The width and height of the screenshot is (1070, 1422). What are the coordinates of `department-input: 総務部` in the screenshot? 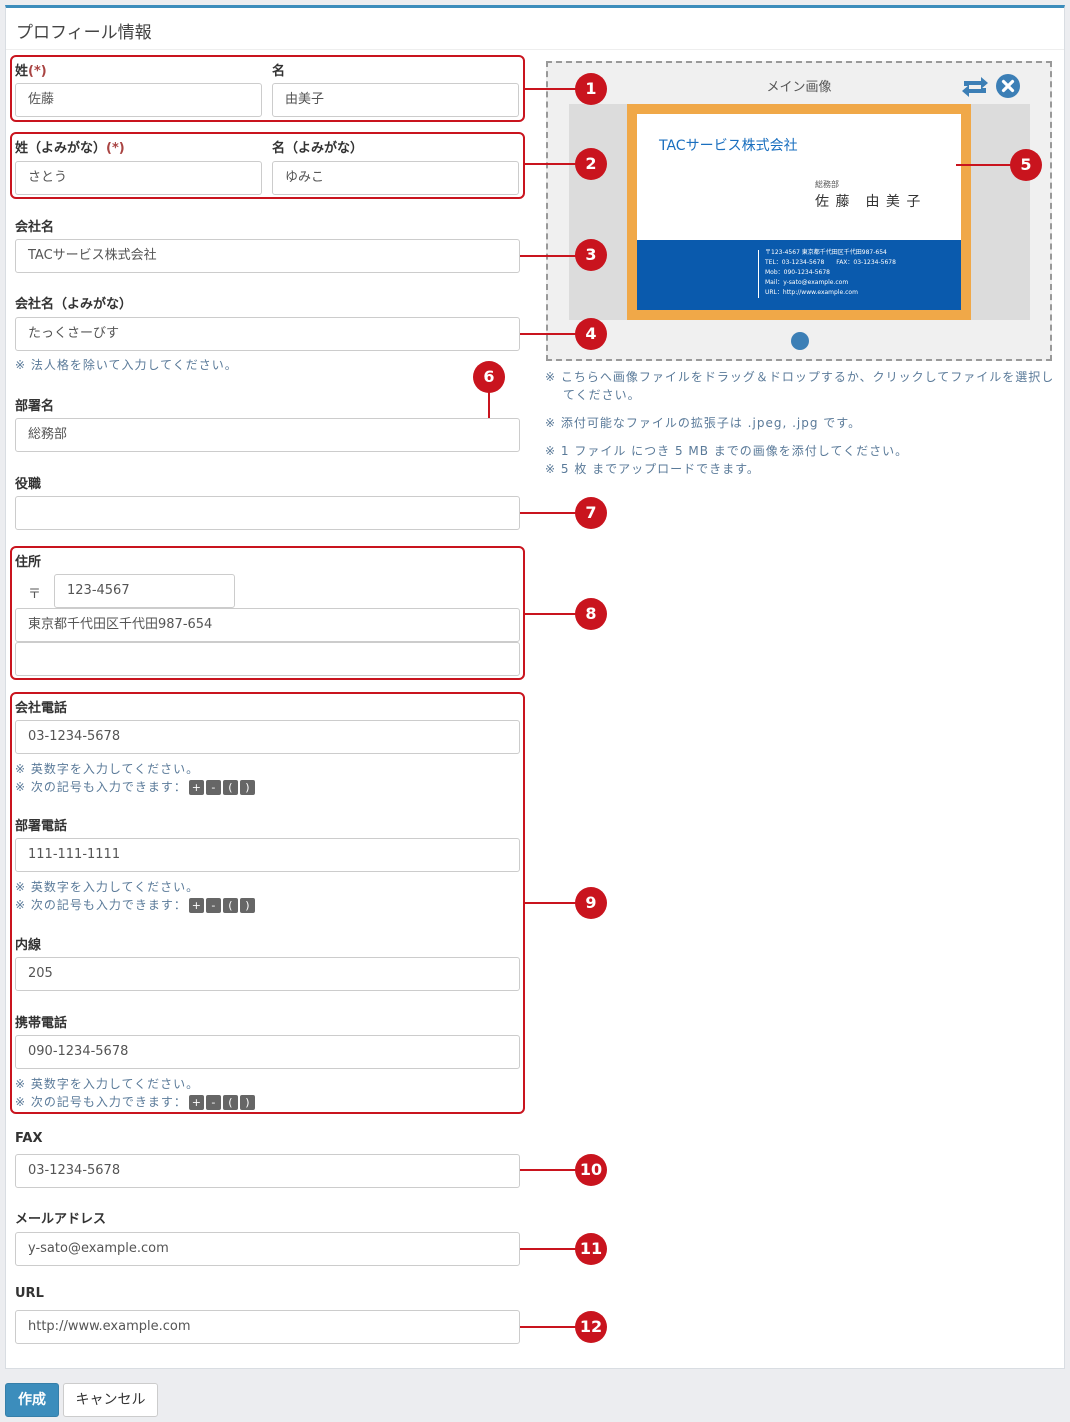 It's located at (267, 435).